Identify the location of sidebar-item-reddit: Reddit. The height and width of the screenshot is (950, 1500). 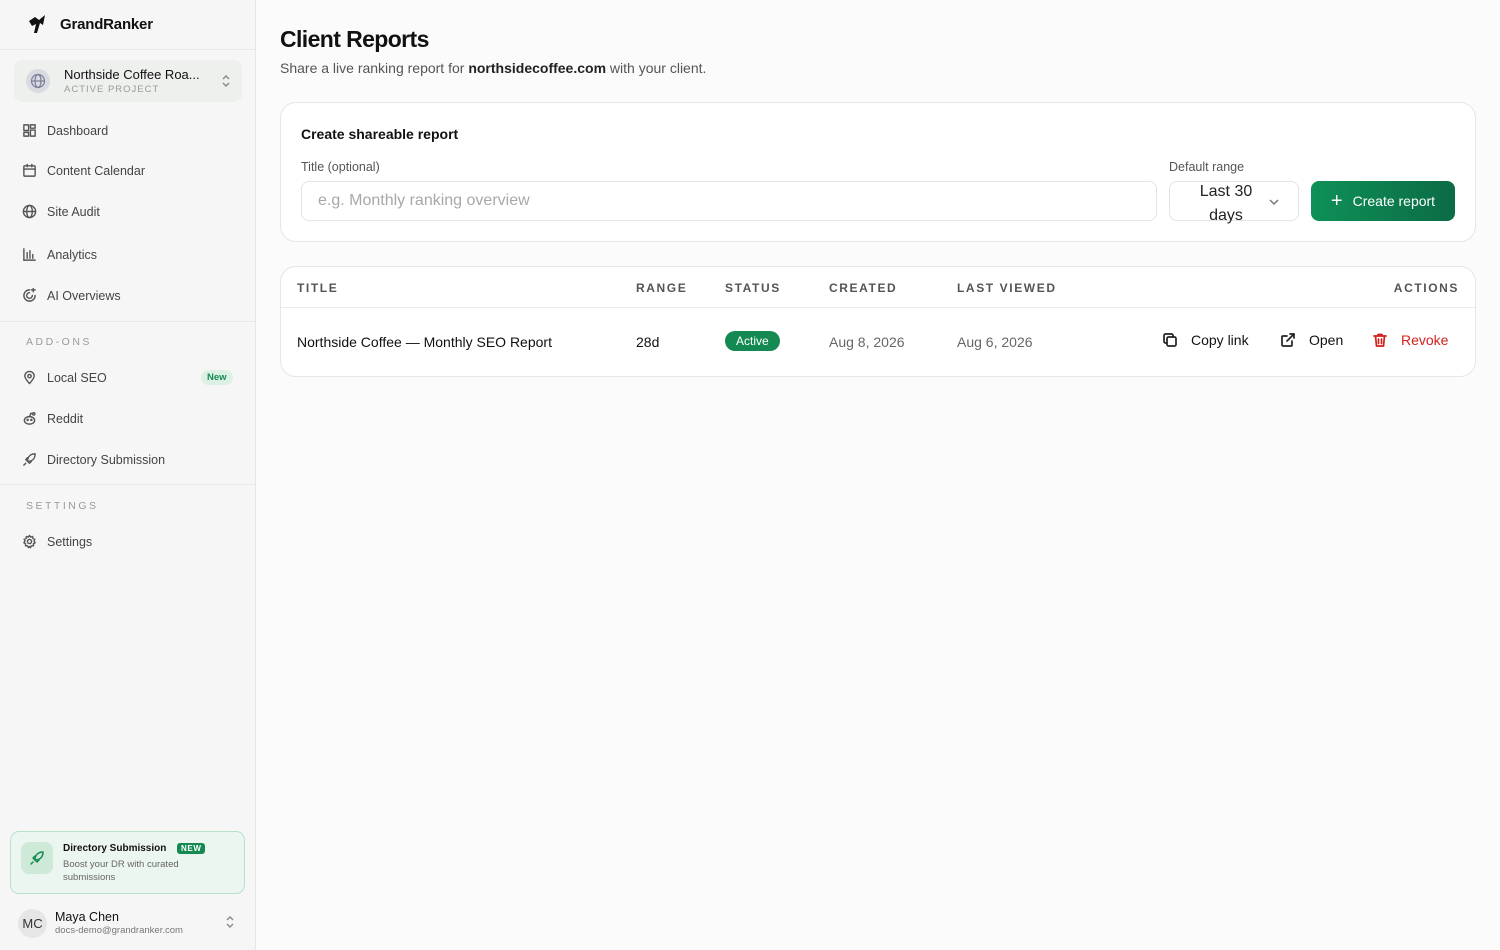
(52, 418).